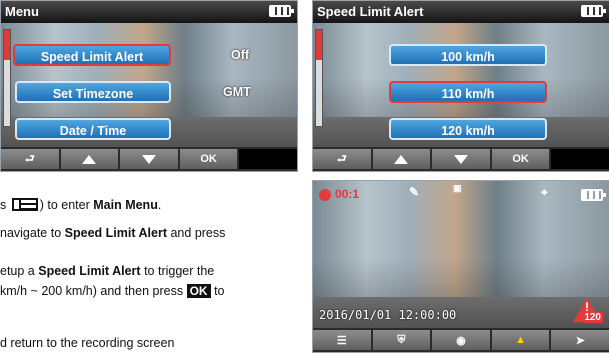  Describe the element at coordinates (461, 194) in the screenshot. I see `recording-status-bar: 00:1 ✎ ▣ ⌖` at that location.